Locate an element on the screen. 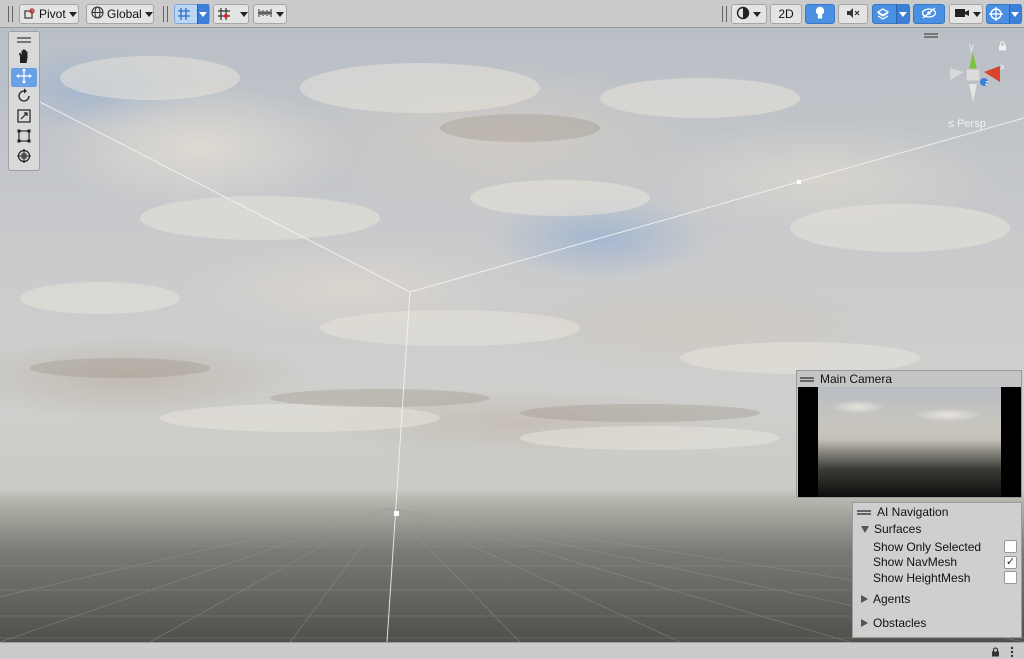 This screenshot has width=1024, height=659. option-label: Show HeightMesh is located at coordinates (922, 577).